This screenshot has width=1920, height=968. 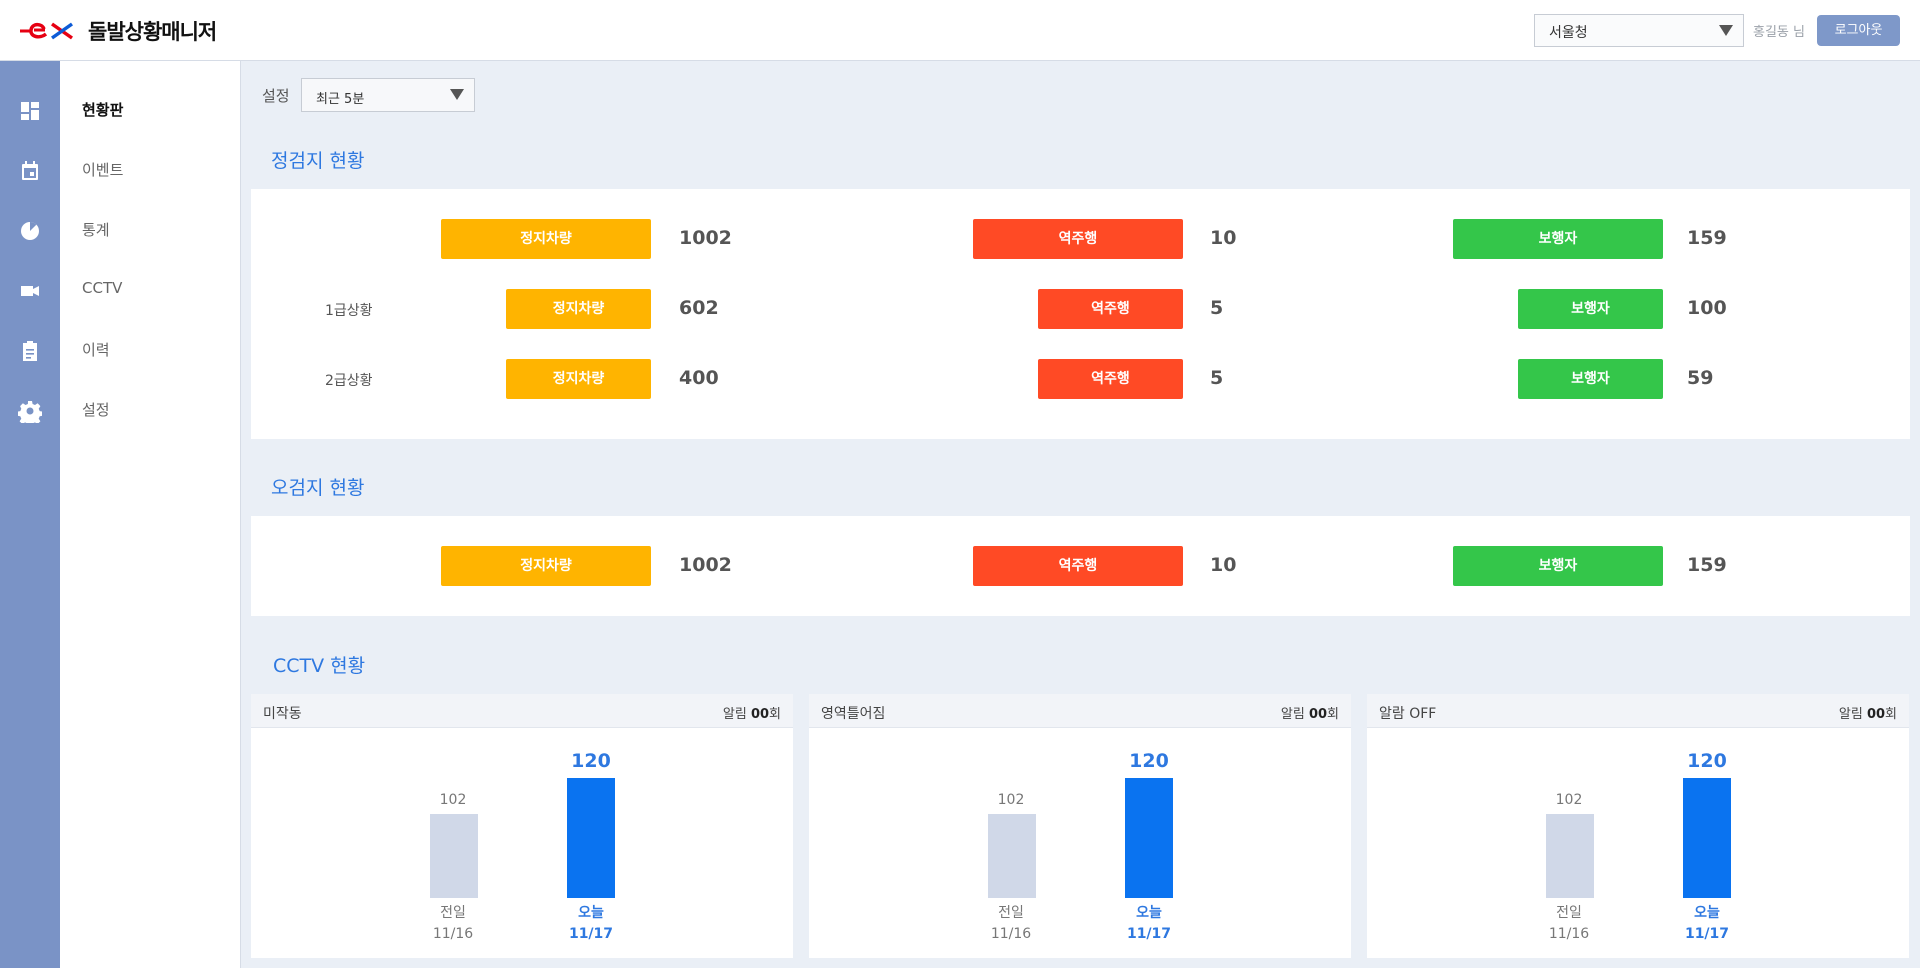 I want to click on pedestrian-count: 100, so click(x=1707, y=308).